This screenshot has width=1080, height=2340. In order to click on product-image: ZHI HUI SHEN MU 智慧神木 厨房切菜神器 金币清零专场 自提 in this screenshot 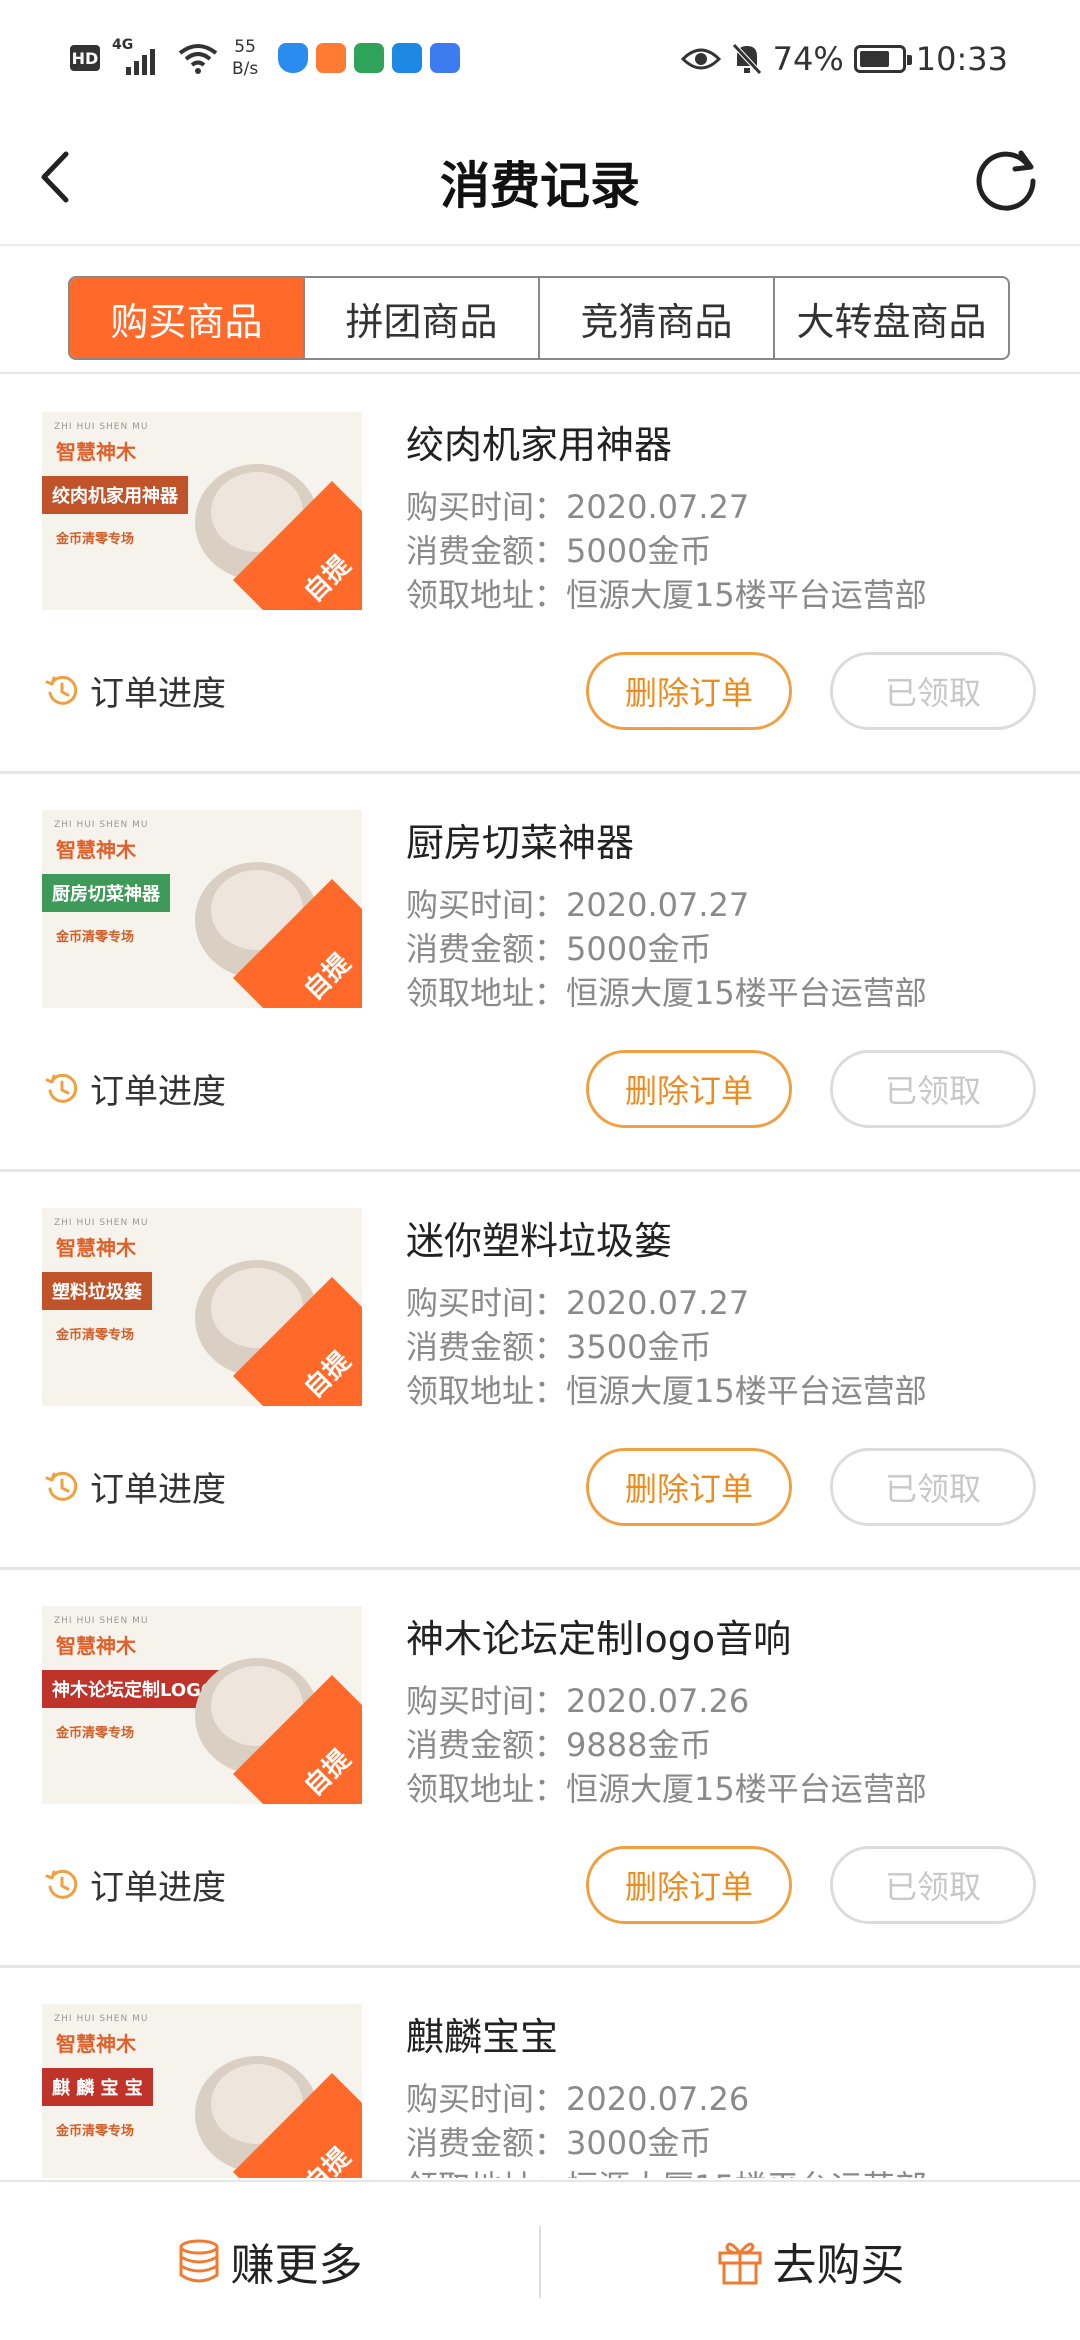, I will do `click(202, 909)`.